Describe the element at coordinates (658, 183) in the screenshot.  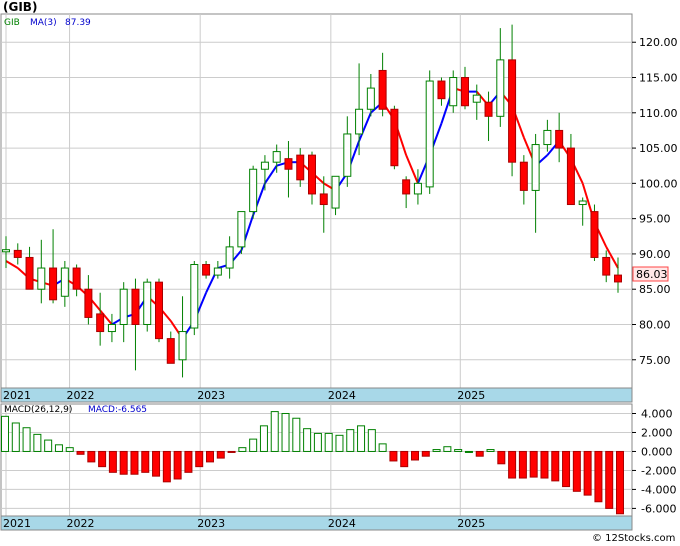
I see `price-tick-label: 100.00` at that location.